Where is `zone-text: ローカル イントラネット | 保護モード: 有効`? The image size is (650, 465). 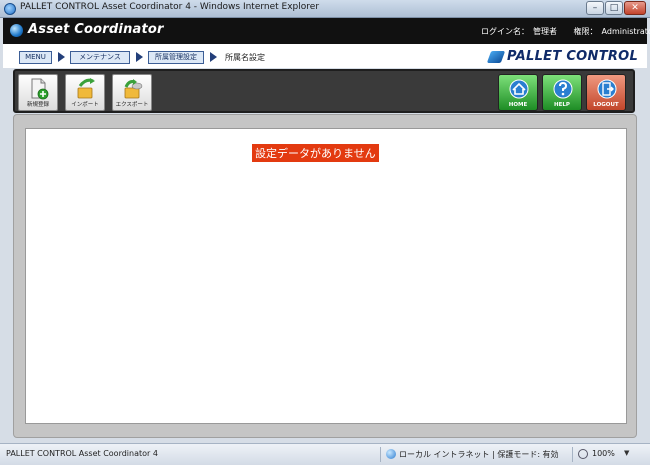
zone-text: ローカル イントラネット | 保護モード: 有効 is located at coordinates (479, 454).